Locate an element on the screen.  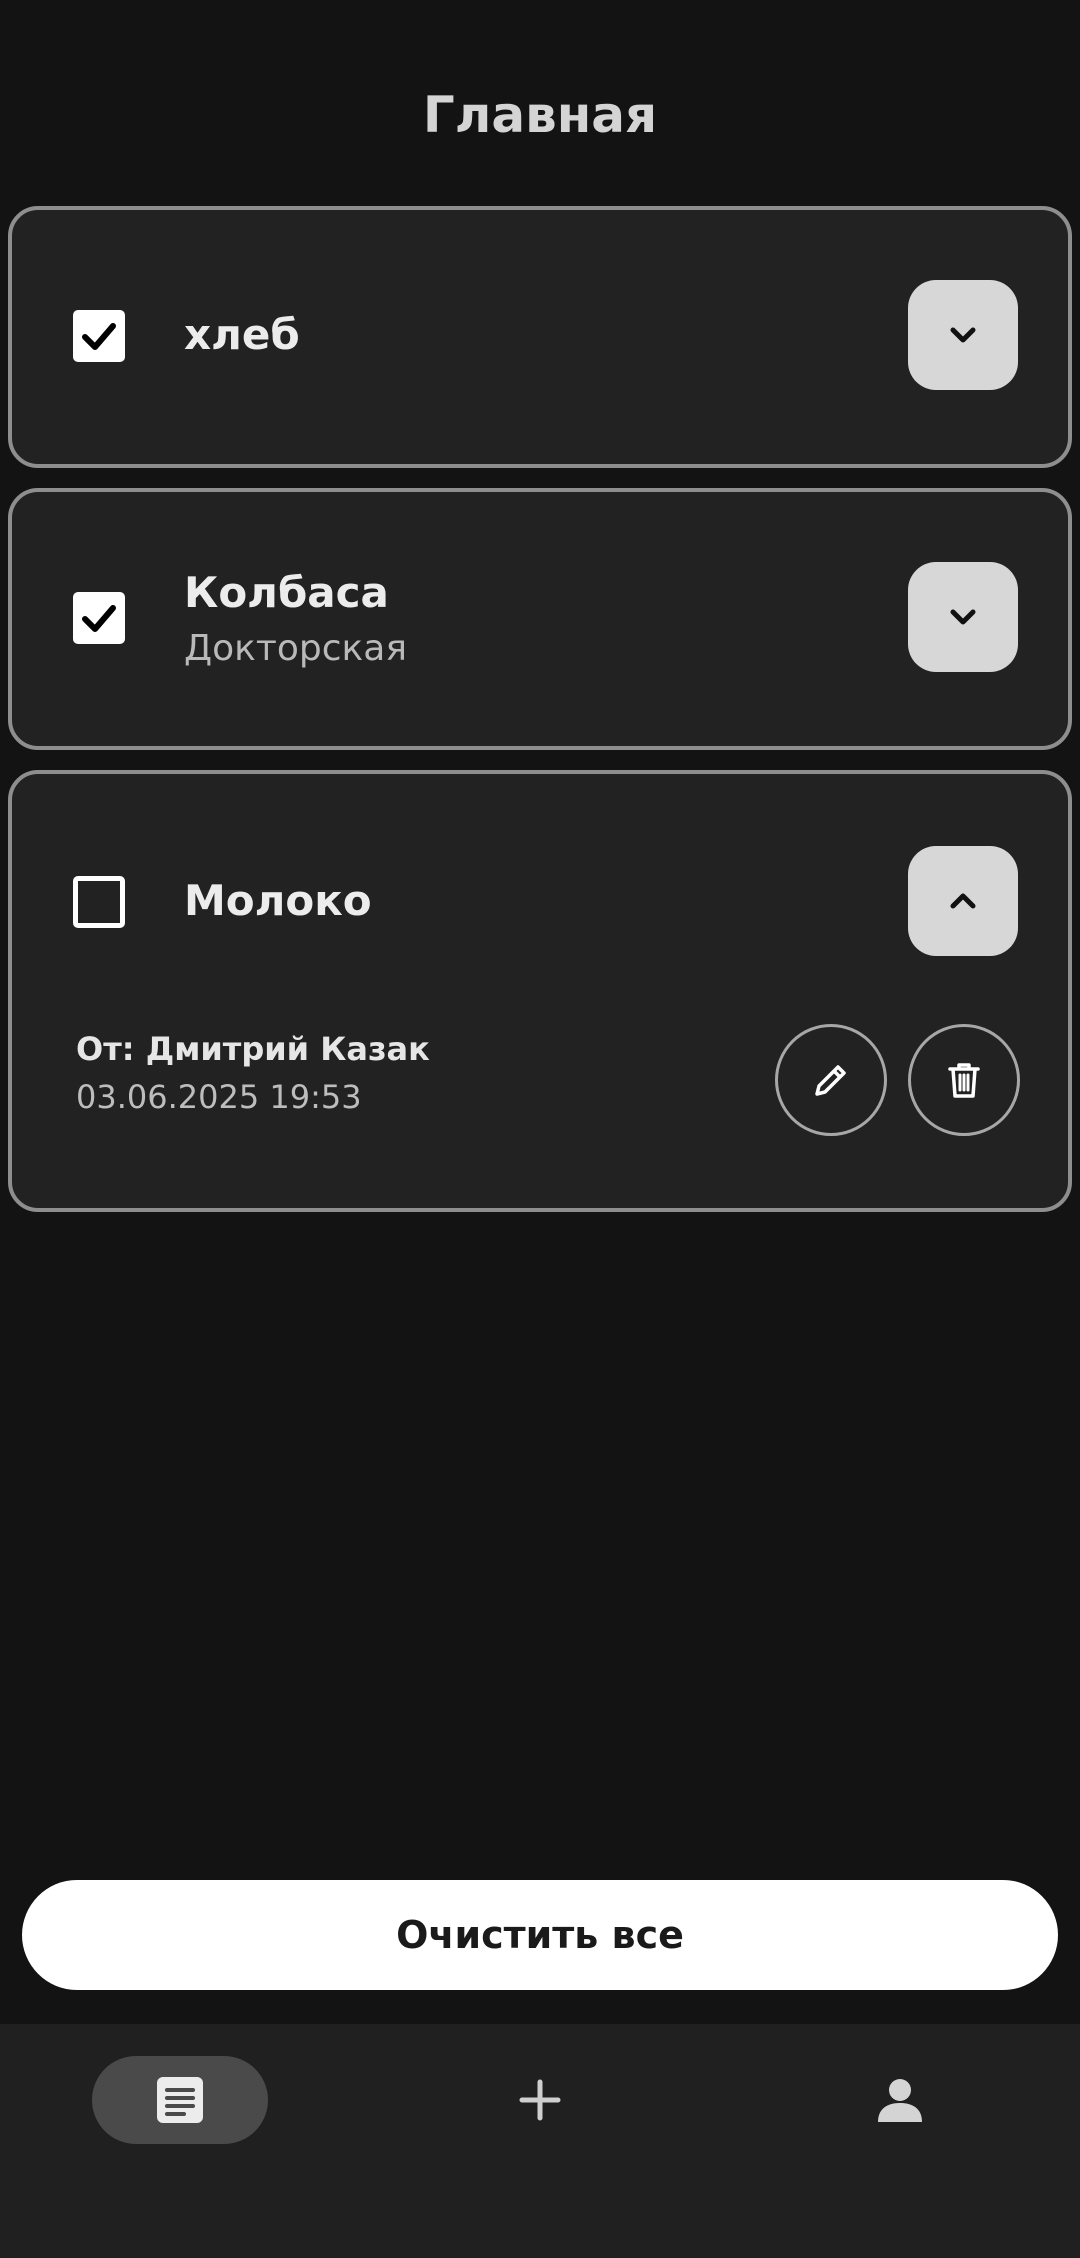
item-title: Молоко is located at coordinates (278, 900).